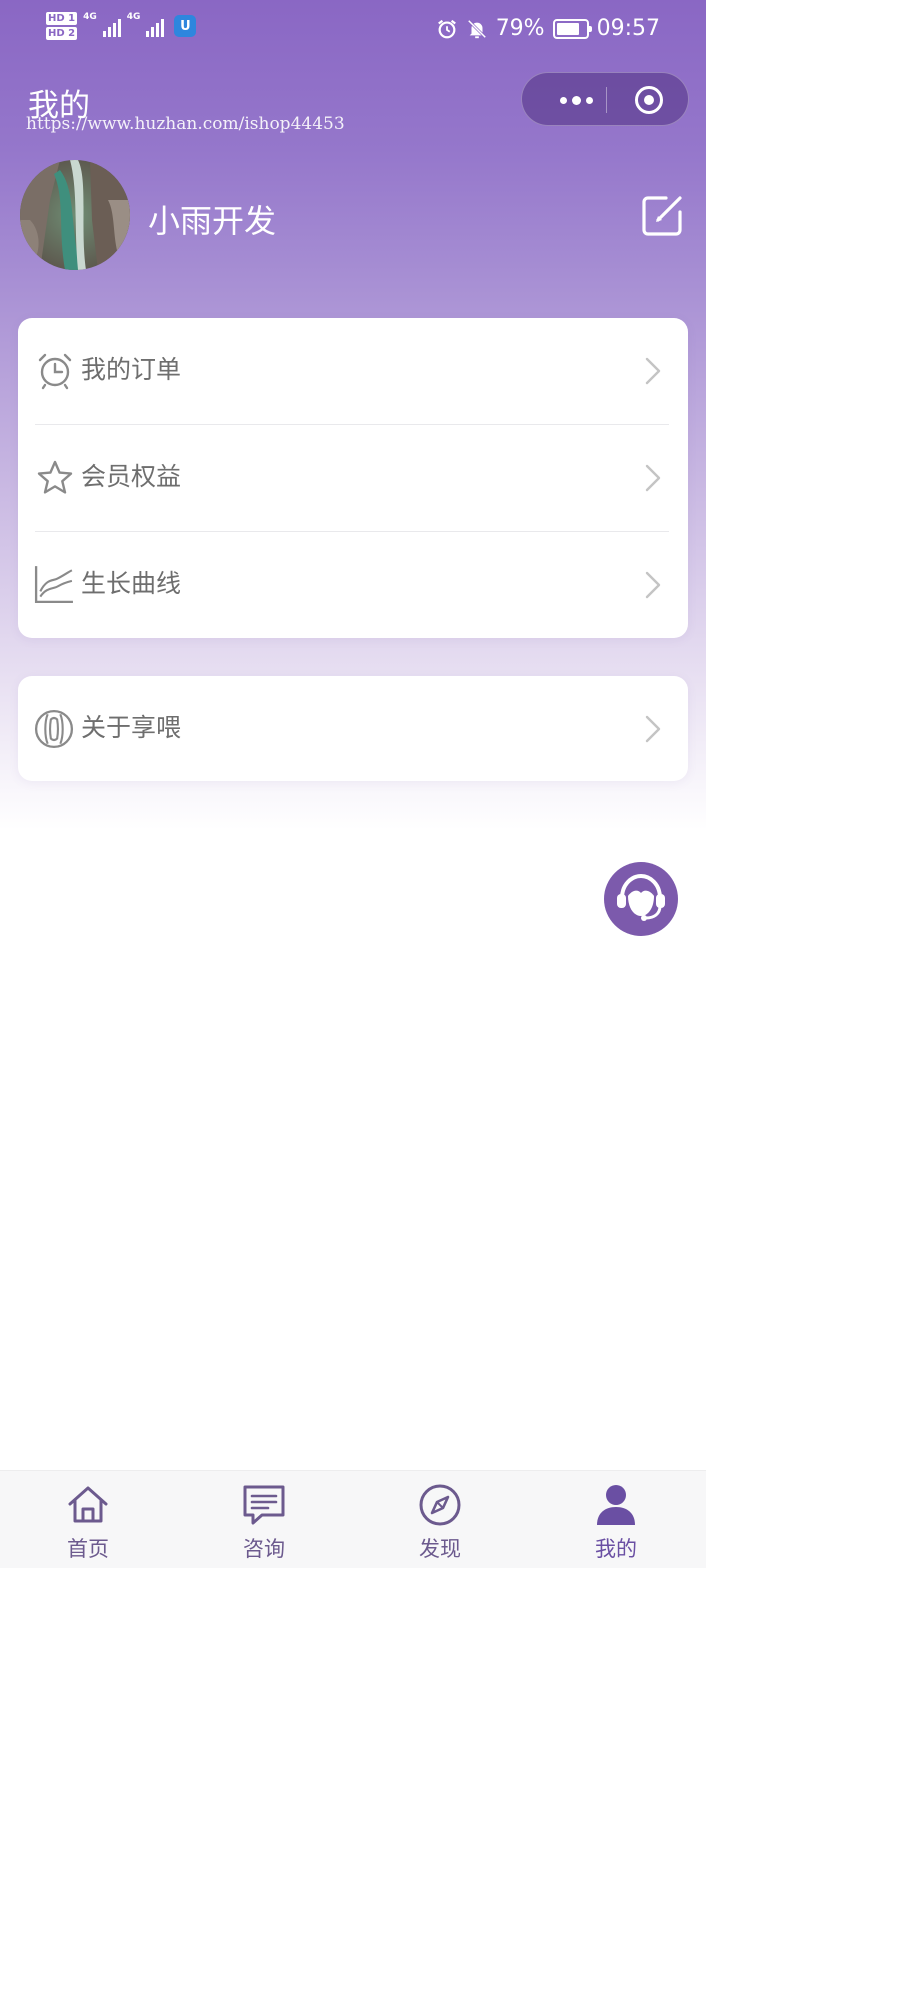 This screenshot has width=900, height=2000. I want to click on menu-card: 我的订单 会员权益 生长曲线, so click(353, 478).